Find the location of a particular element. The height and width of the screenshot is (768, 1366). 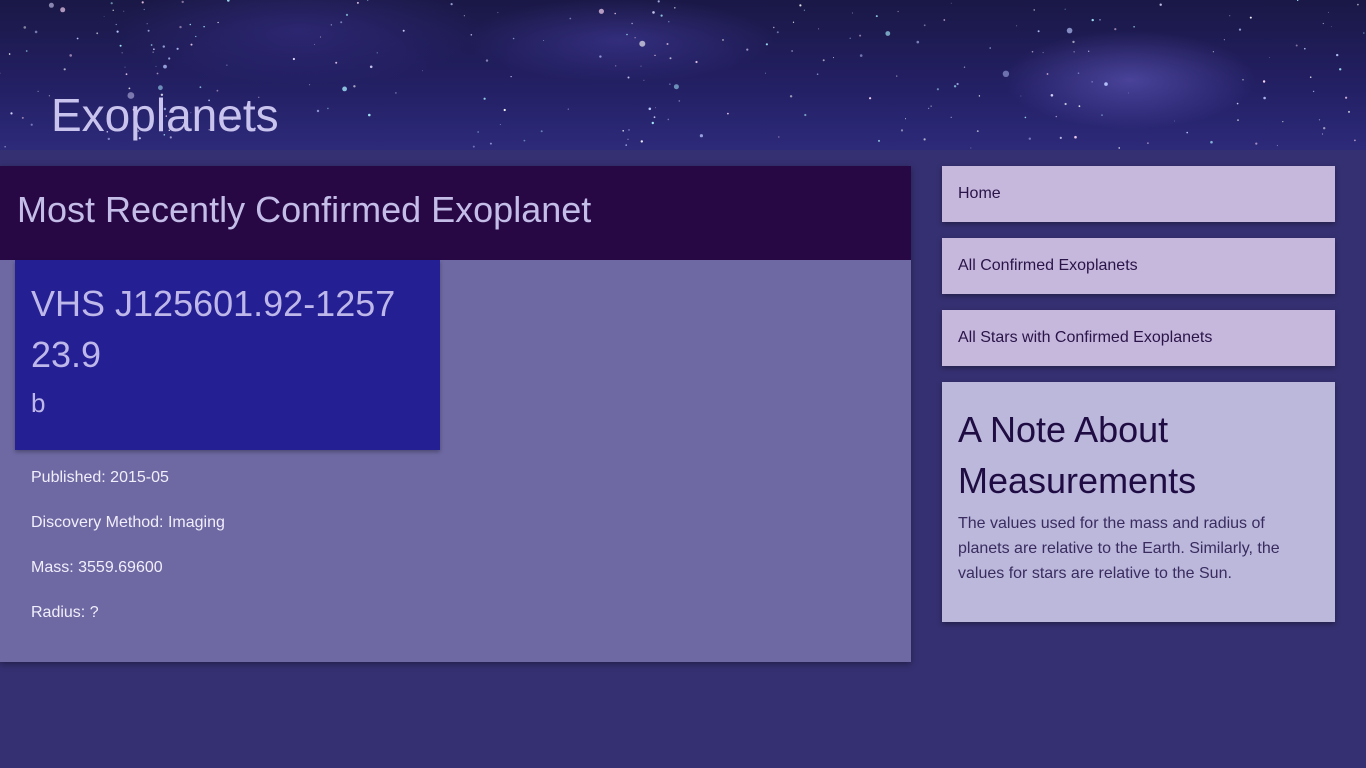

discovery-method: Discovery Method: Imaging is located at coordinates (128, 522).